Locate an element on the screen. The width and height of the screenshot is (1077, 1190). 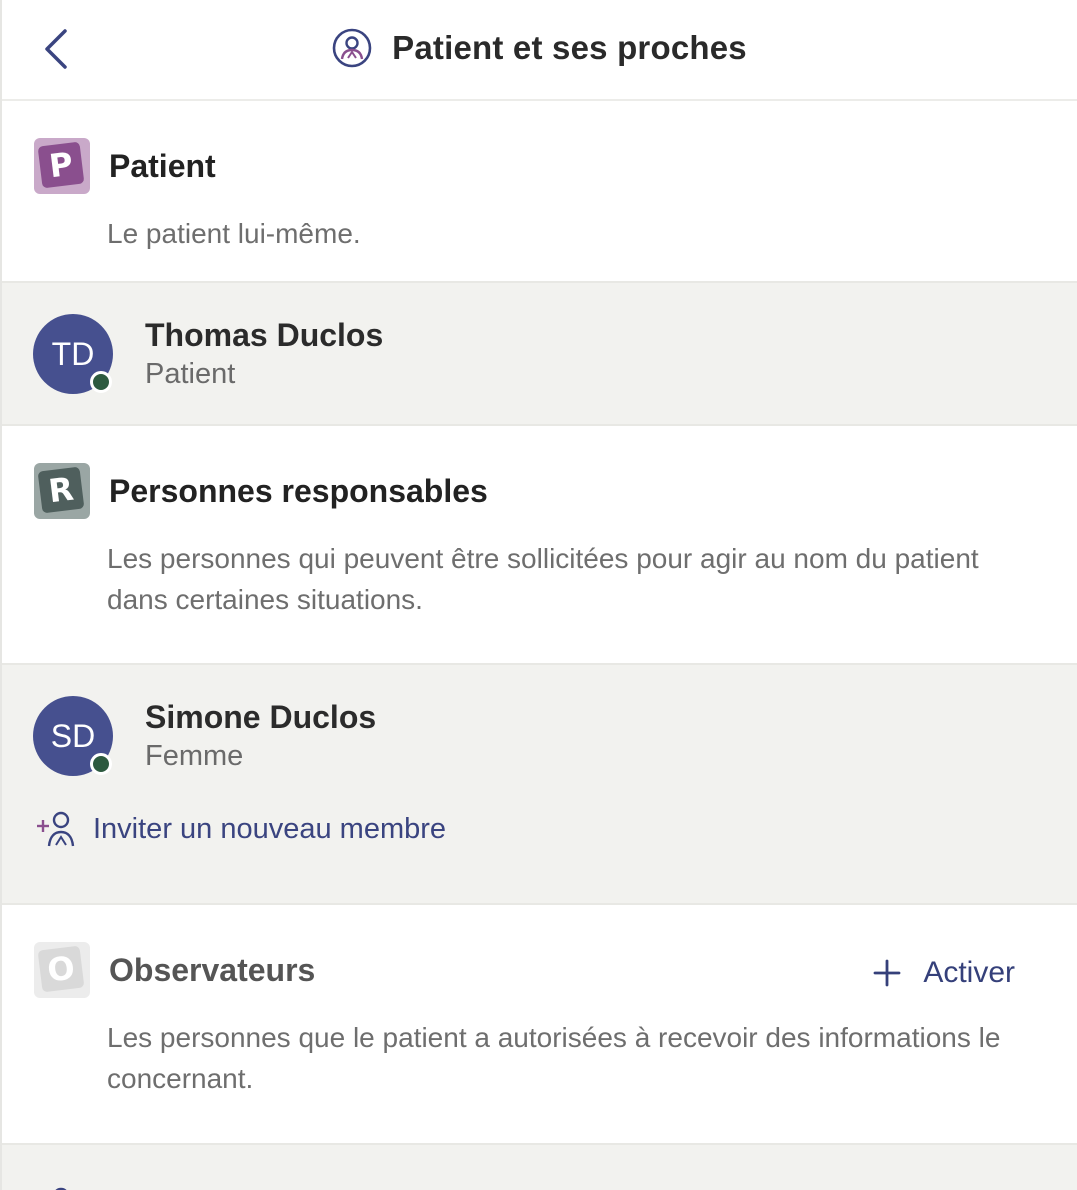
invite-member-label: Inviter un nouveau membre is located at coordinates (270, 828).